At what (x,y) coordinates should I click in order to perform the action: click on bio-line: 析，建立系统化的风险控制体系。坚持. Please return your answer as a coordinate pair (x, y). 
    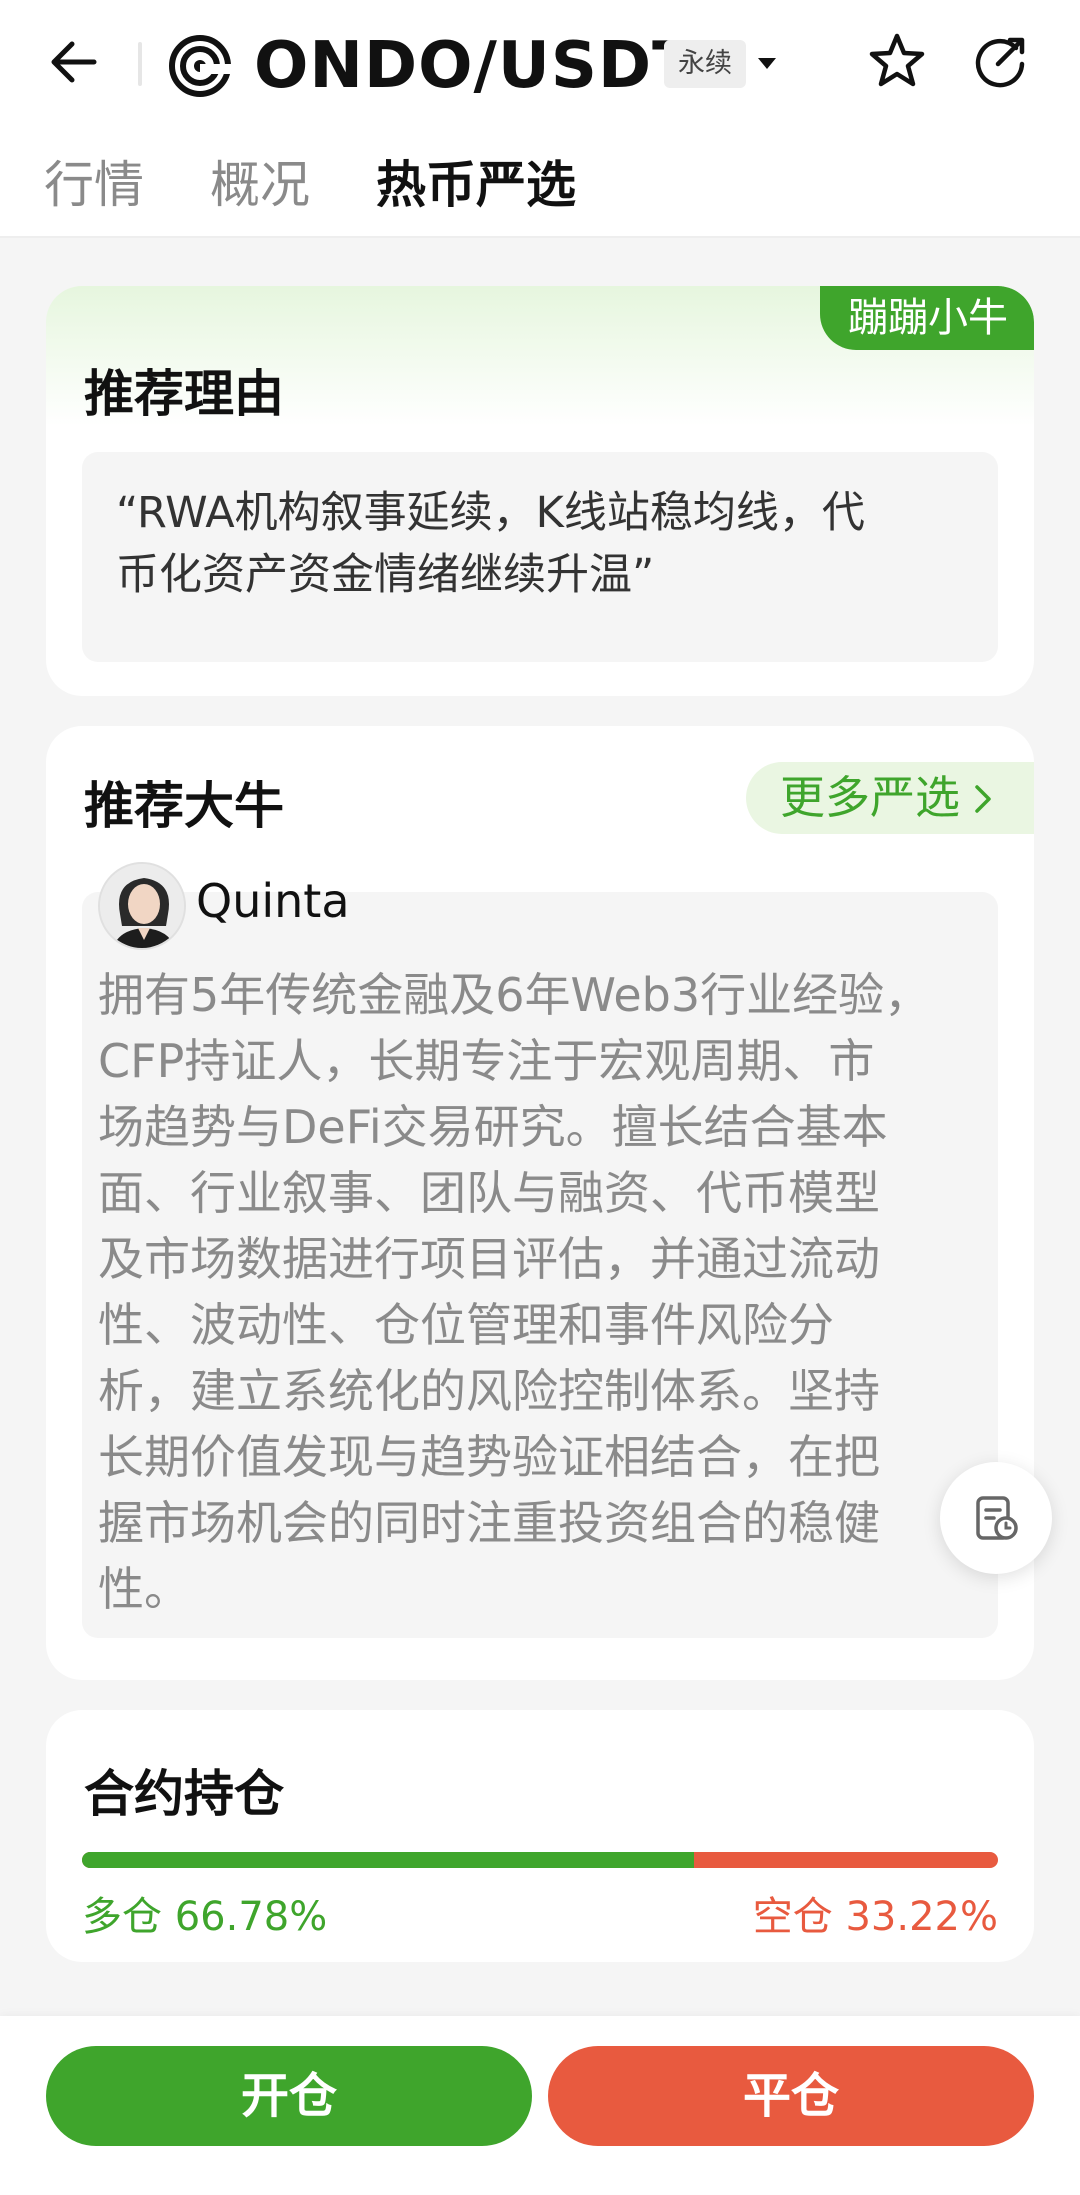
    Looking at the image, I should click on (489, 1391).